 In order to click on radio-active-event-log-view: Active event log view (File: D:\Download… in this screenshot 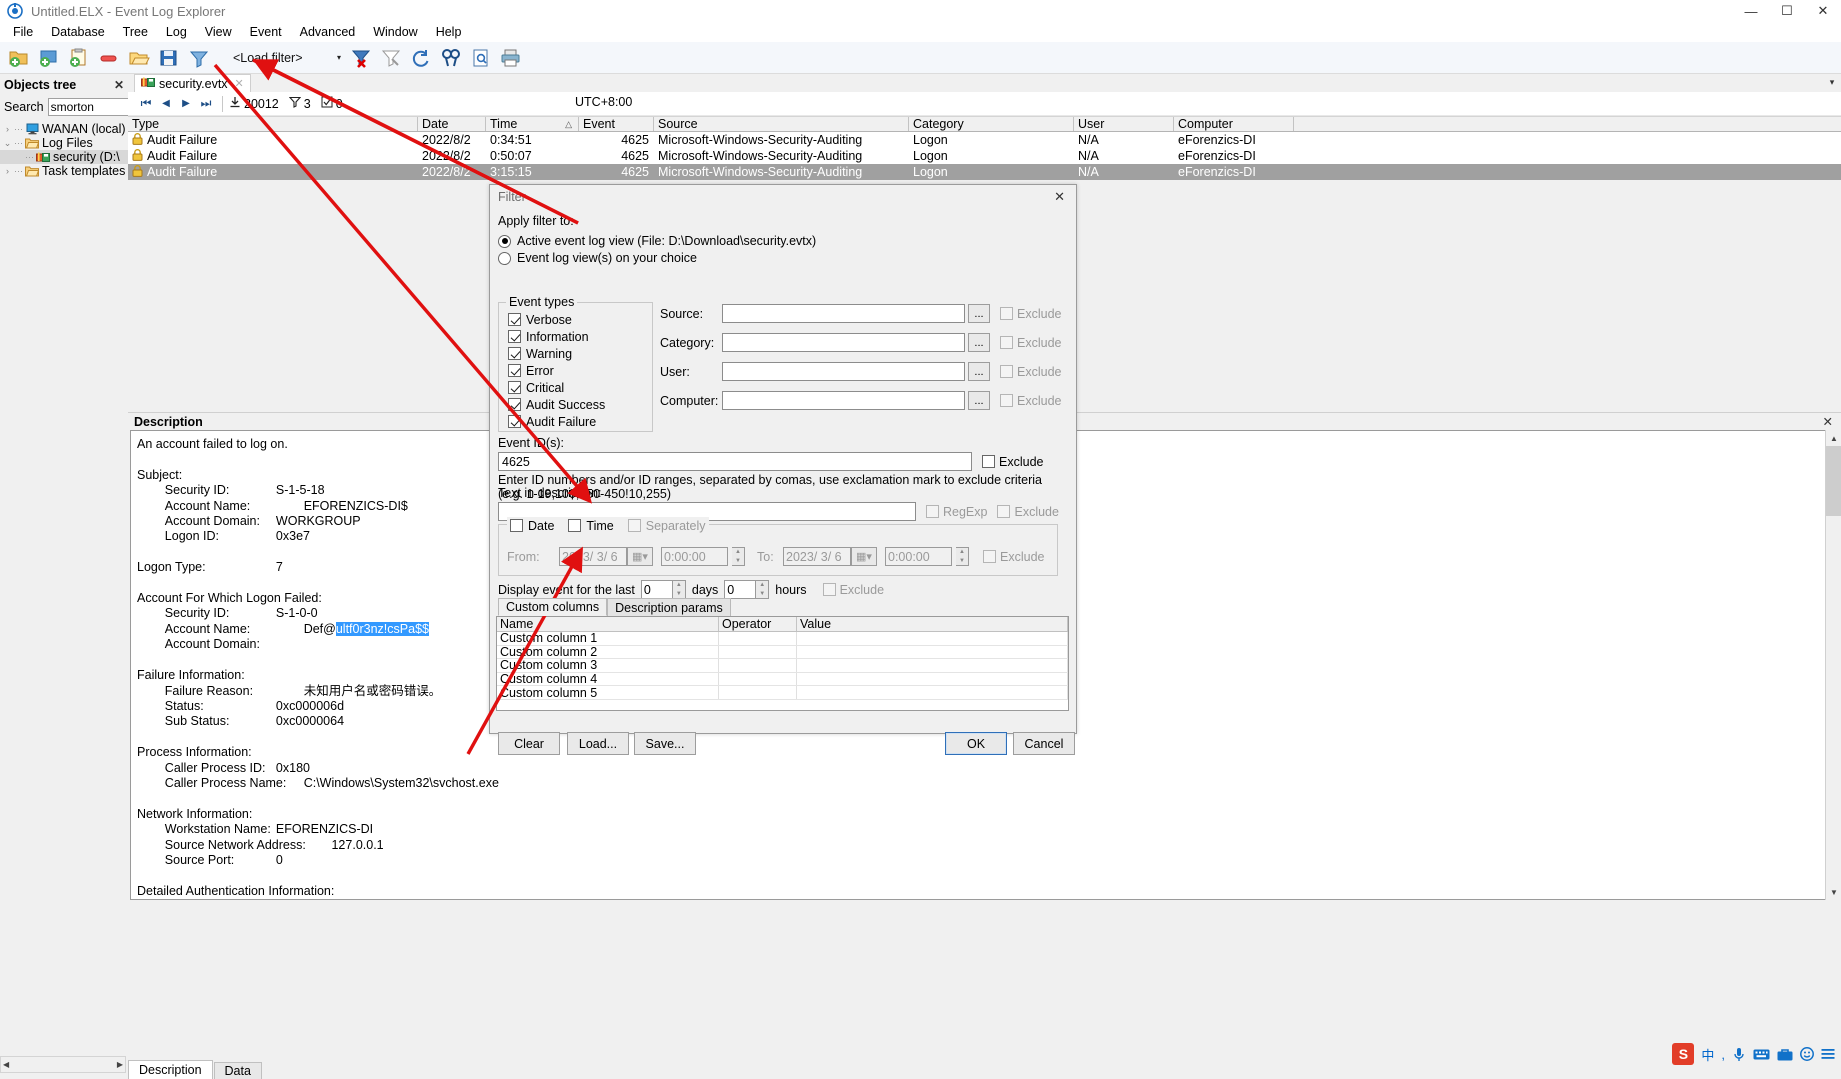, I will do `click(783, 241)`.